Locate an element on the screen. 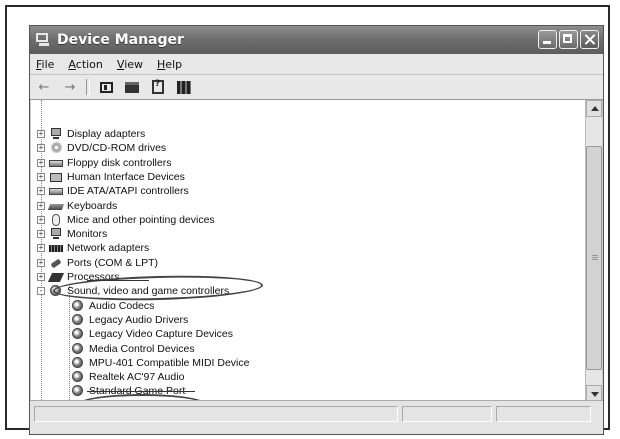  title-bar: Device Manager is located at coordinates (316, 40).